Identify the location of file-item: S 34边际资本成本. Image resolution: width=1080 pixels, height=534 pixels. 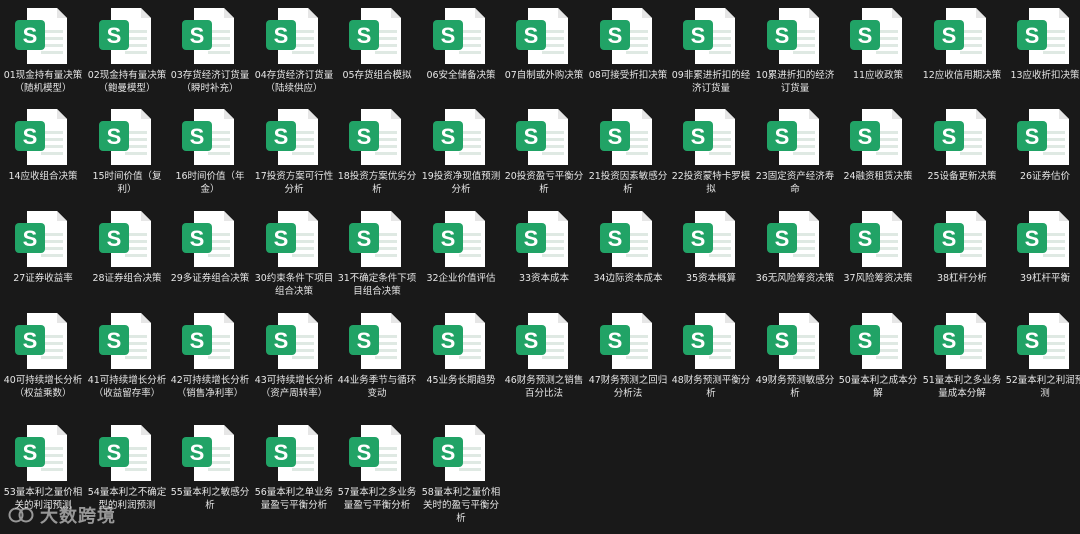
(628, 253).